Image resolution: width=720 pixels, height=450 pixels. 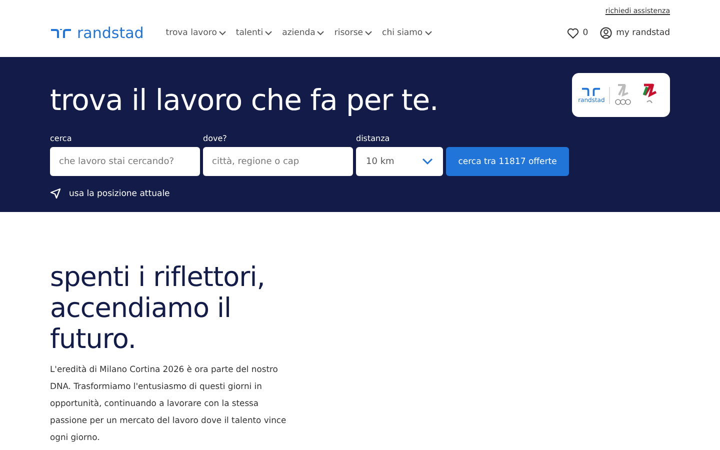 What do you see at coordinates (572, 33) in the screenshot?
I see `heart-icon` at bounding box center [572, 33].